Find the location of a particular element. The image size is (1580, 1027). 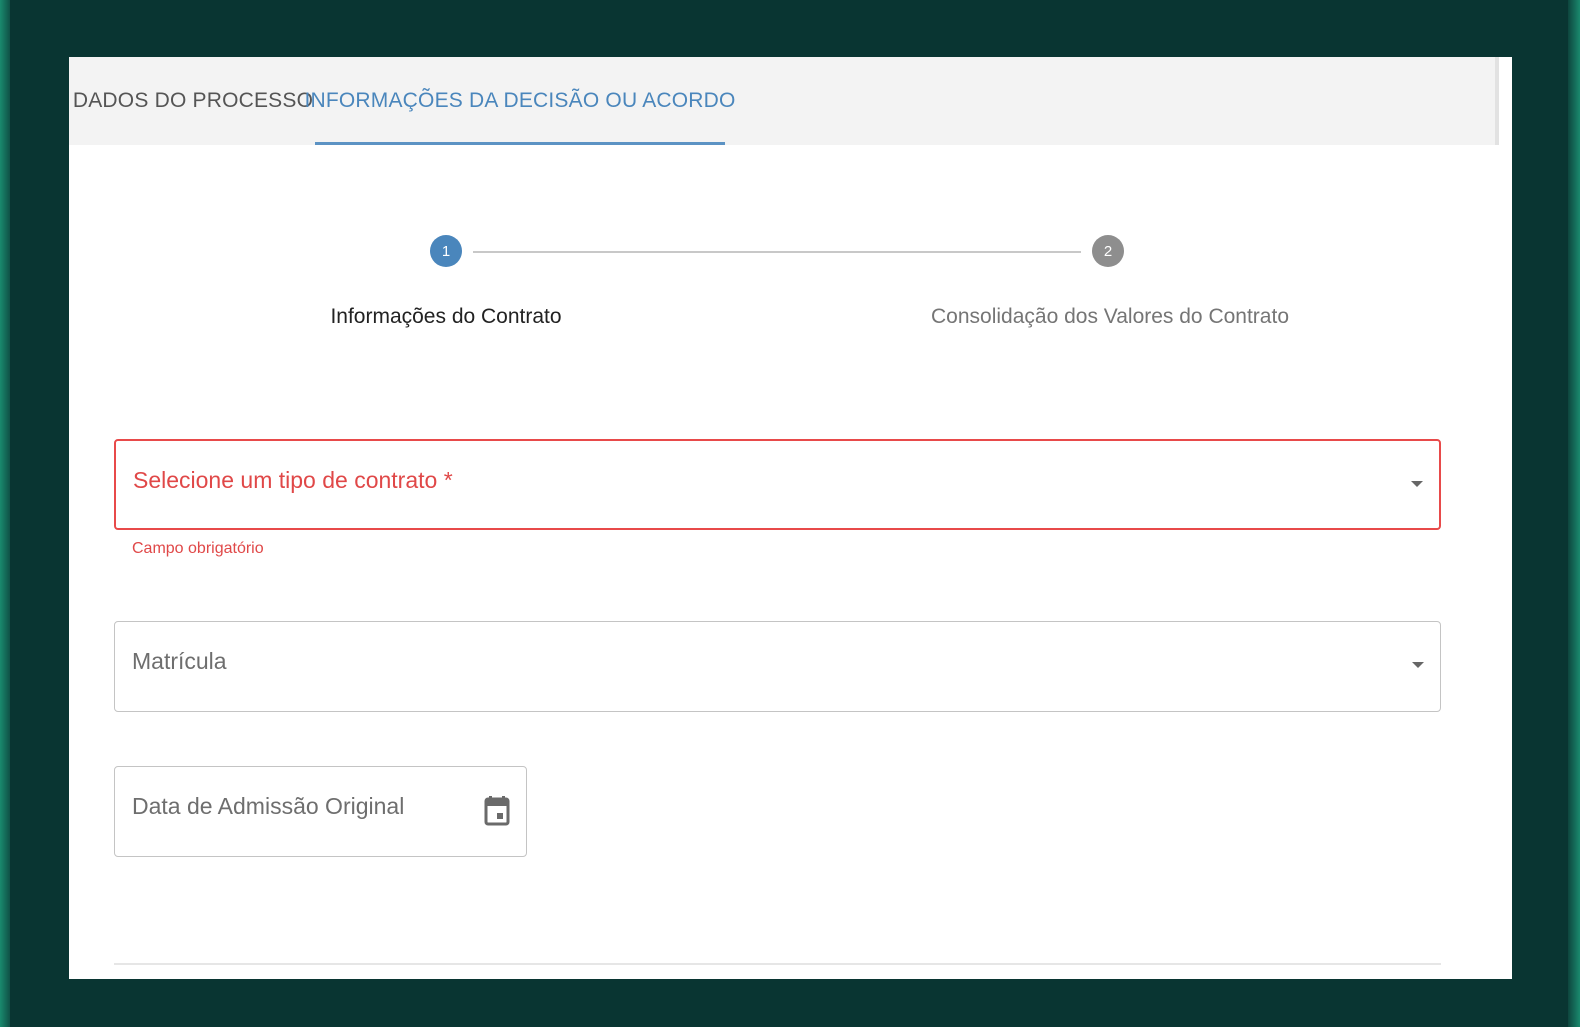

admission-date-label: Data de Admissão Original is located at coordinates (268, 806).